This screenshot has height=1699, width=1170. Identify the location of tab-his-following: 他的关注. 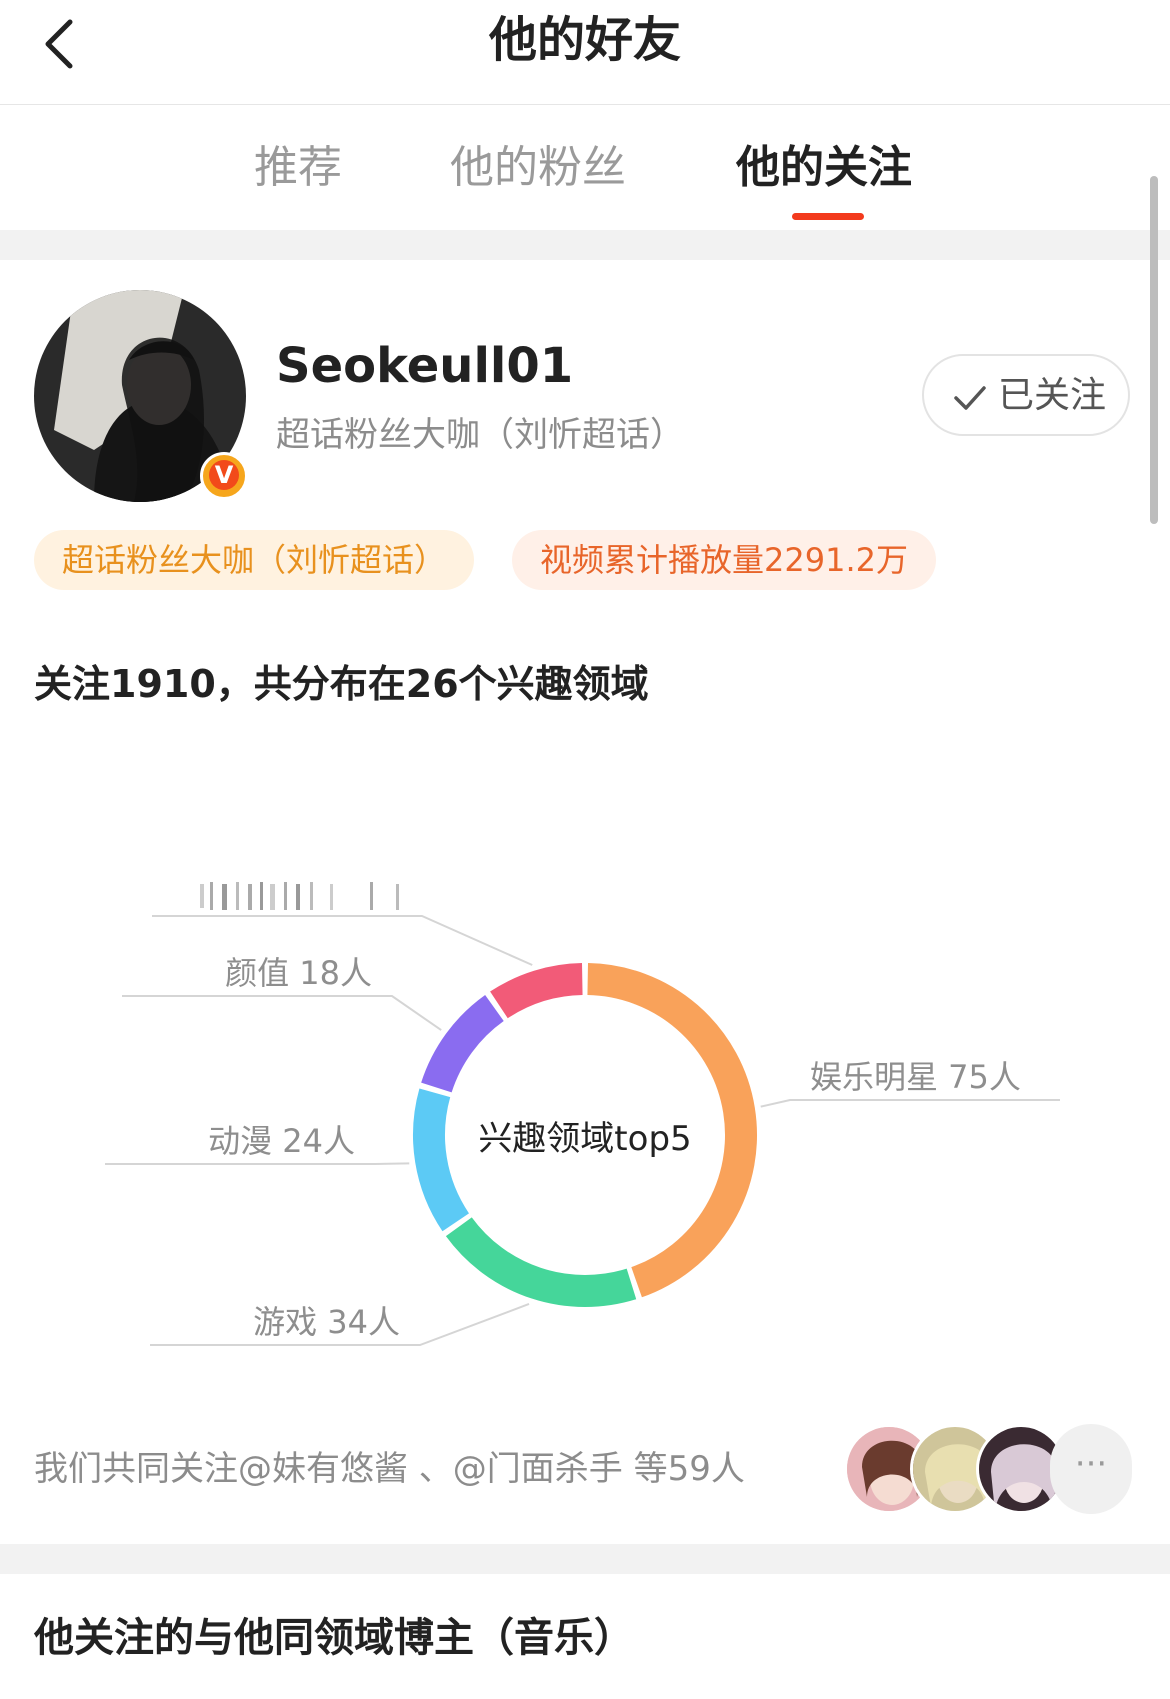
(824, 168).